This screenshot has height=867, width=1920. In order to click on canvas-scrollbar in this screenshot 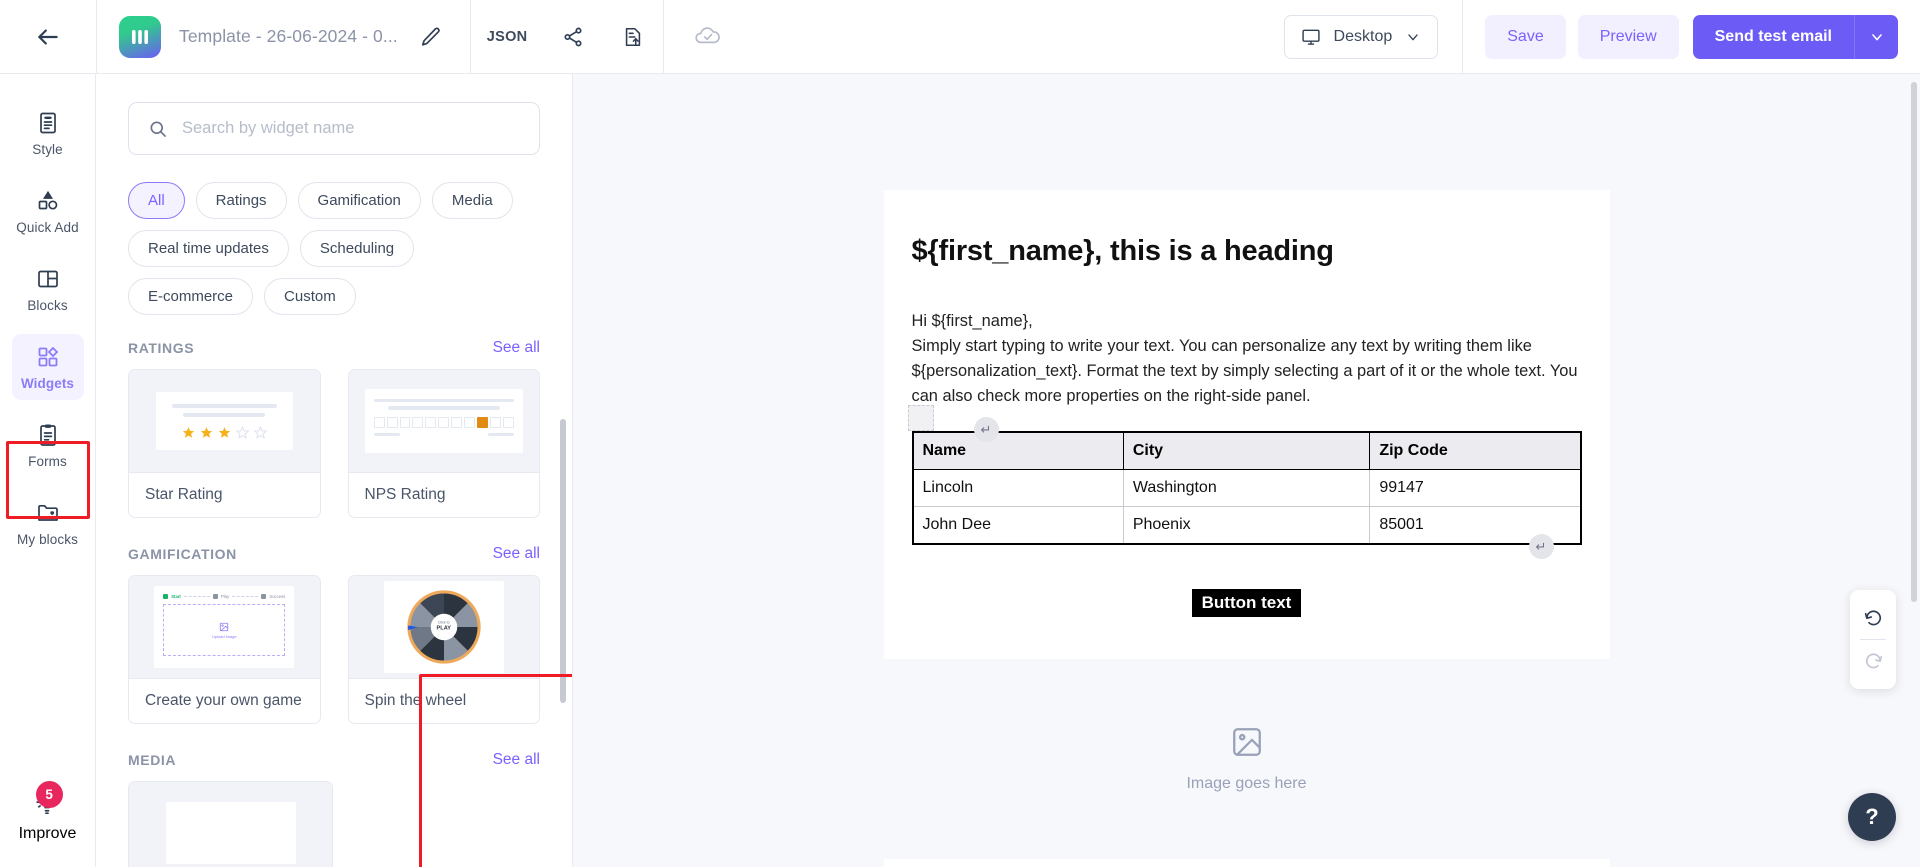, I will do `click(1914, 342)`.